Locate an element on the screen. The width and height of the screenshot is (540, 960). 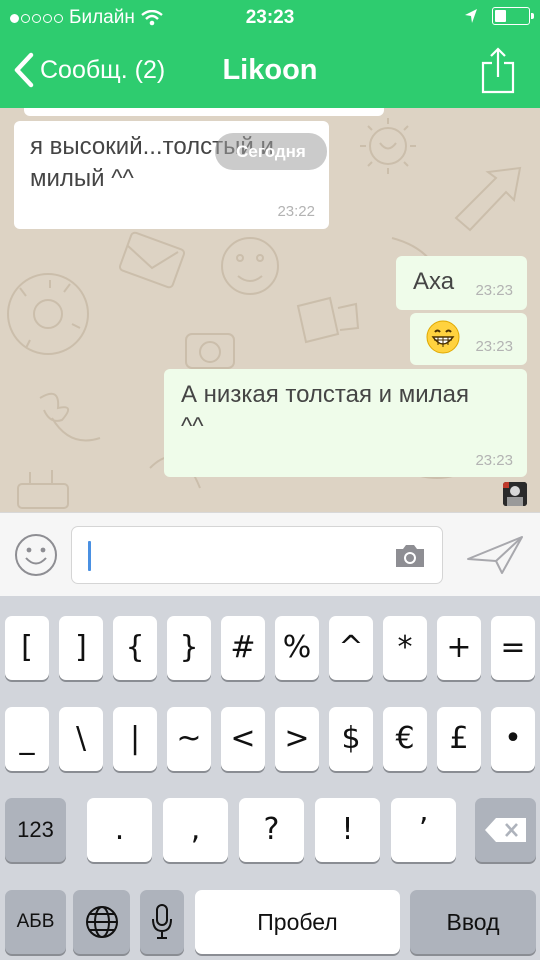
message-input is located at coordinates (257, 555).